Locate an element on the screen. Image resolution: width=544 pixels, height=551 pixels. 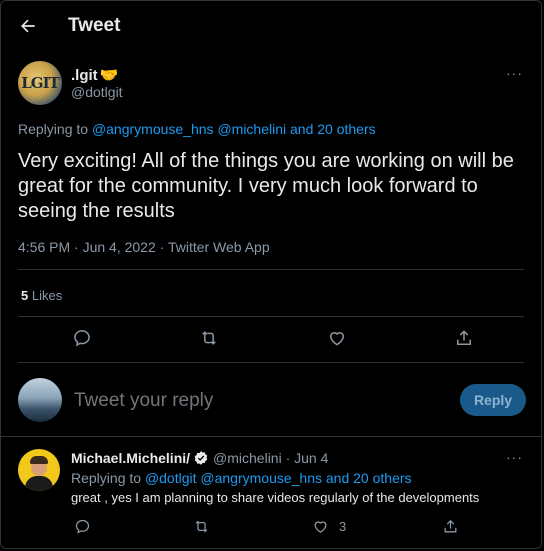
reply-share-button is located at coordinates (450, 526).